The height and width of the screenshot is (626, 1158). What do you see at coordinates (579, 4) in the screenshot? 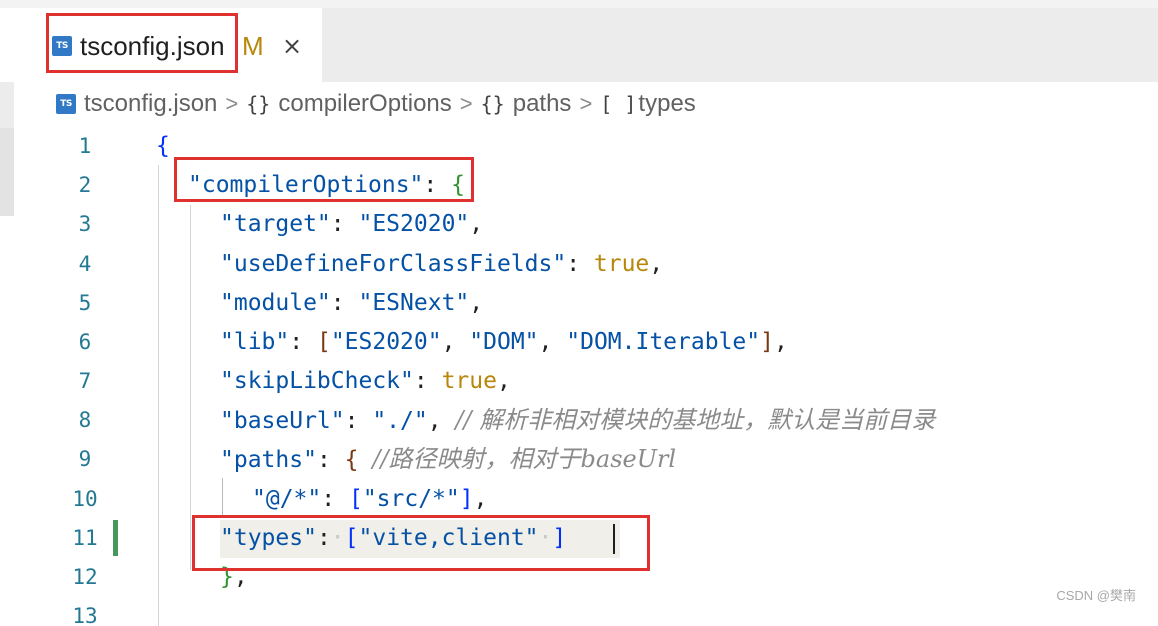
I see `window-top-strip` at bounding box center [579, 4].